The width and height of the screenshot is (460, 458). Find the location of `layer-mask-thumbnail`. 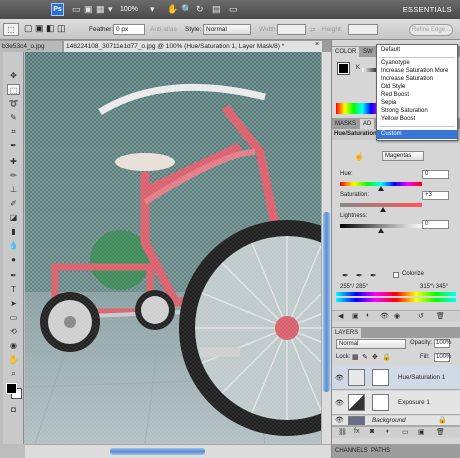

layer-mask-thumbnail is located at coordinates (380, 377).